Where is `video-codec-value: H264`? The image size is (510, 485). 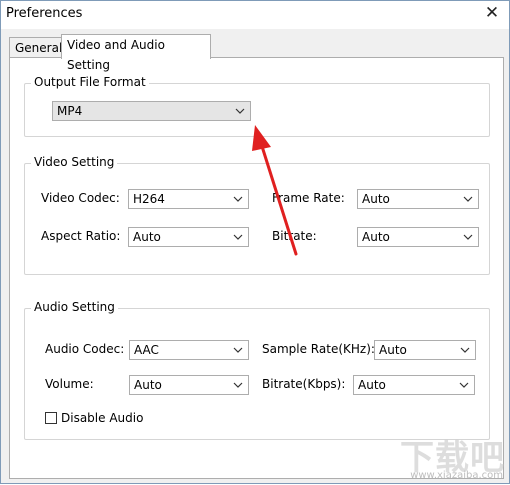
video-codec-value: H264 is located at coordinates (149, 199).